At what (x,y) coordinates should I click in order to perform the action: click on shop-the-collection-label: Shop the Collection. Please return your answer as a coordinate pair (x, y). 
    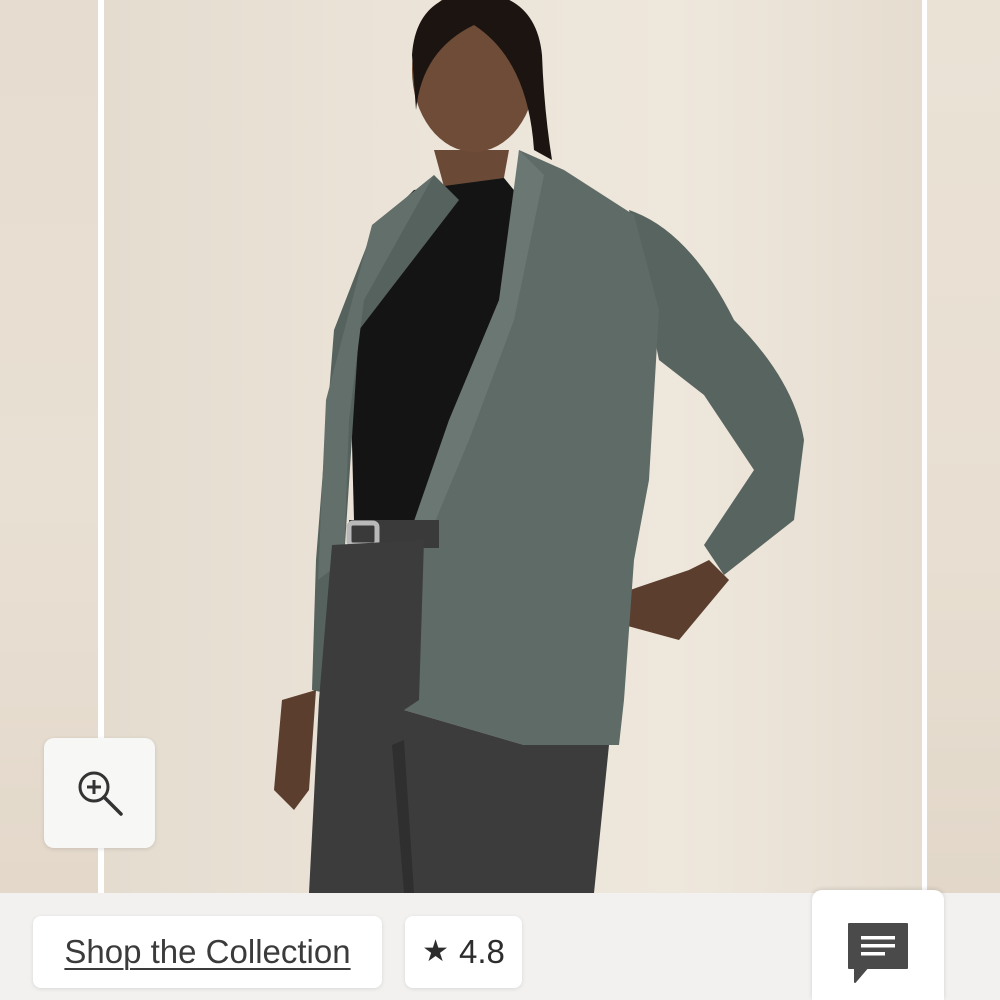
    Looking at the image, I should click on (207, 951).